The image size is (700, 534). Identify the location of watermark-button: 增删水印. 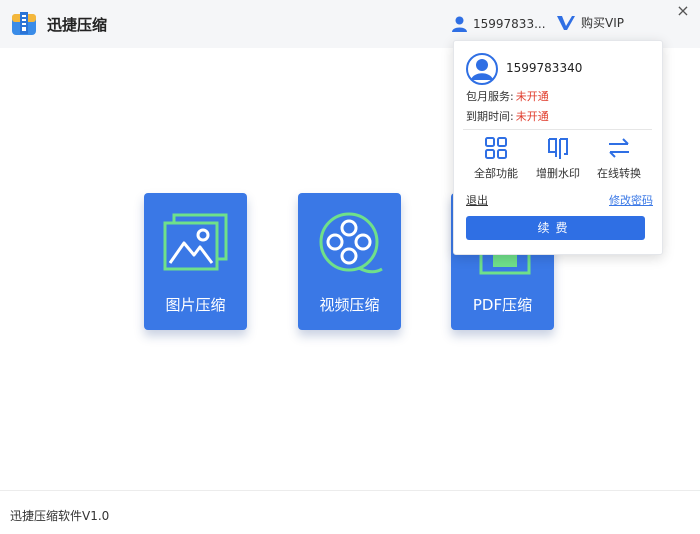
(558, 158).